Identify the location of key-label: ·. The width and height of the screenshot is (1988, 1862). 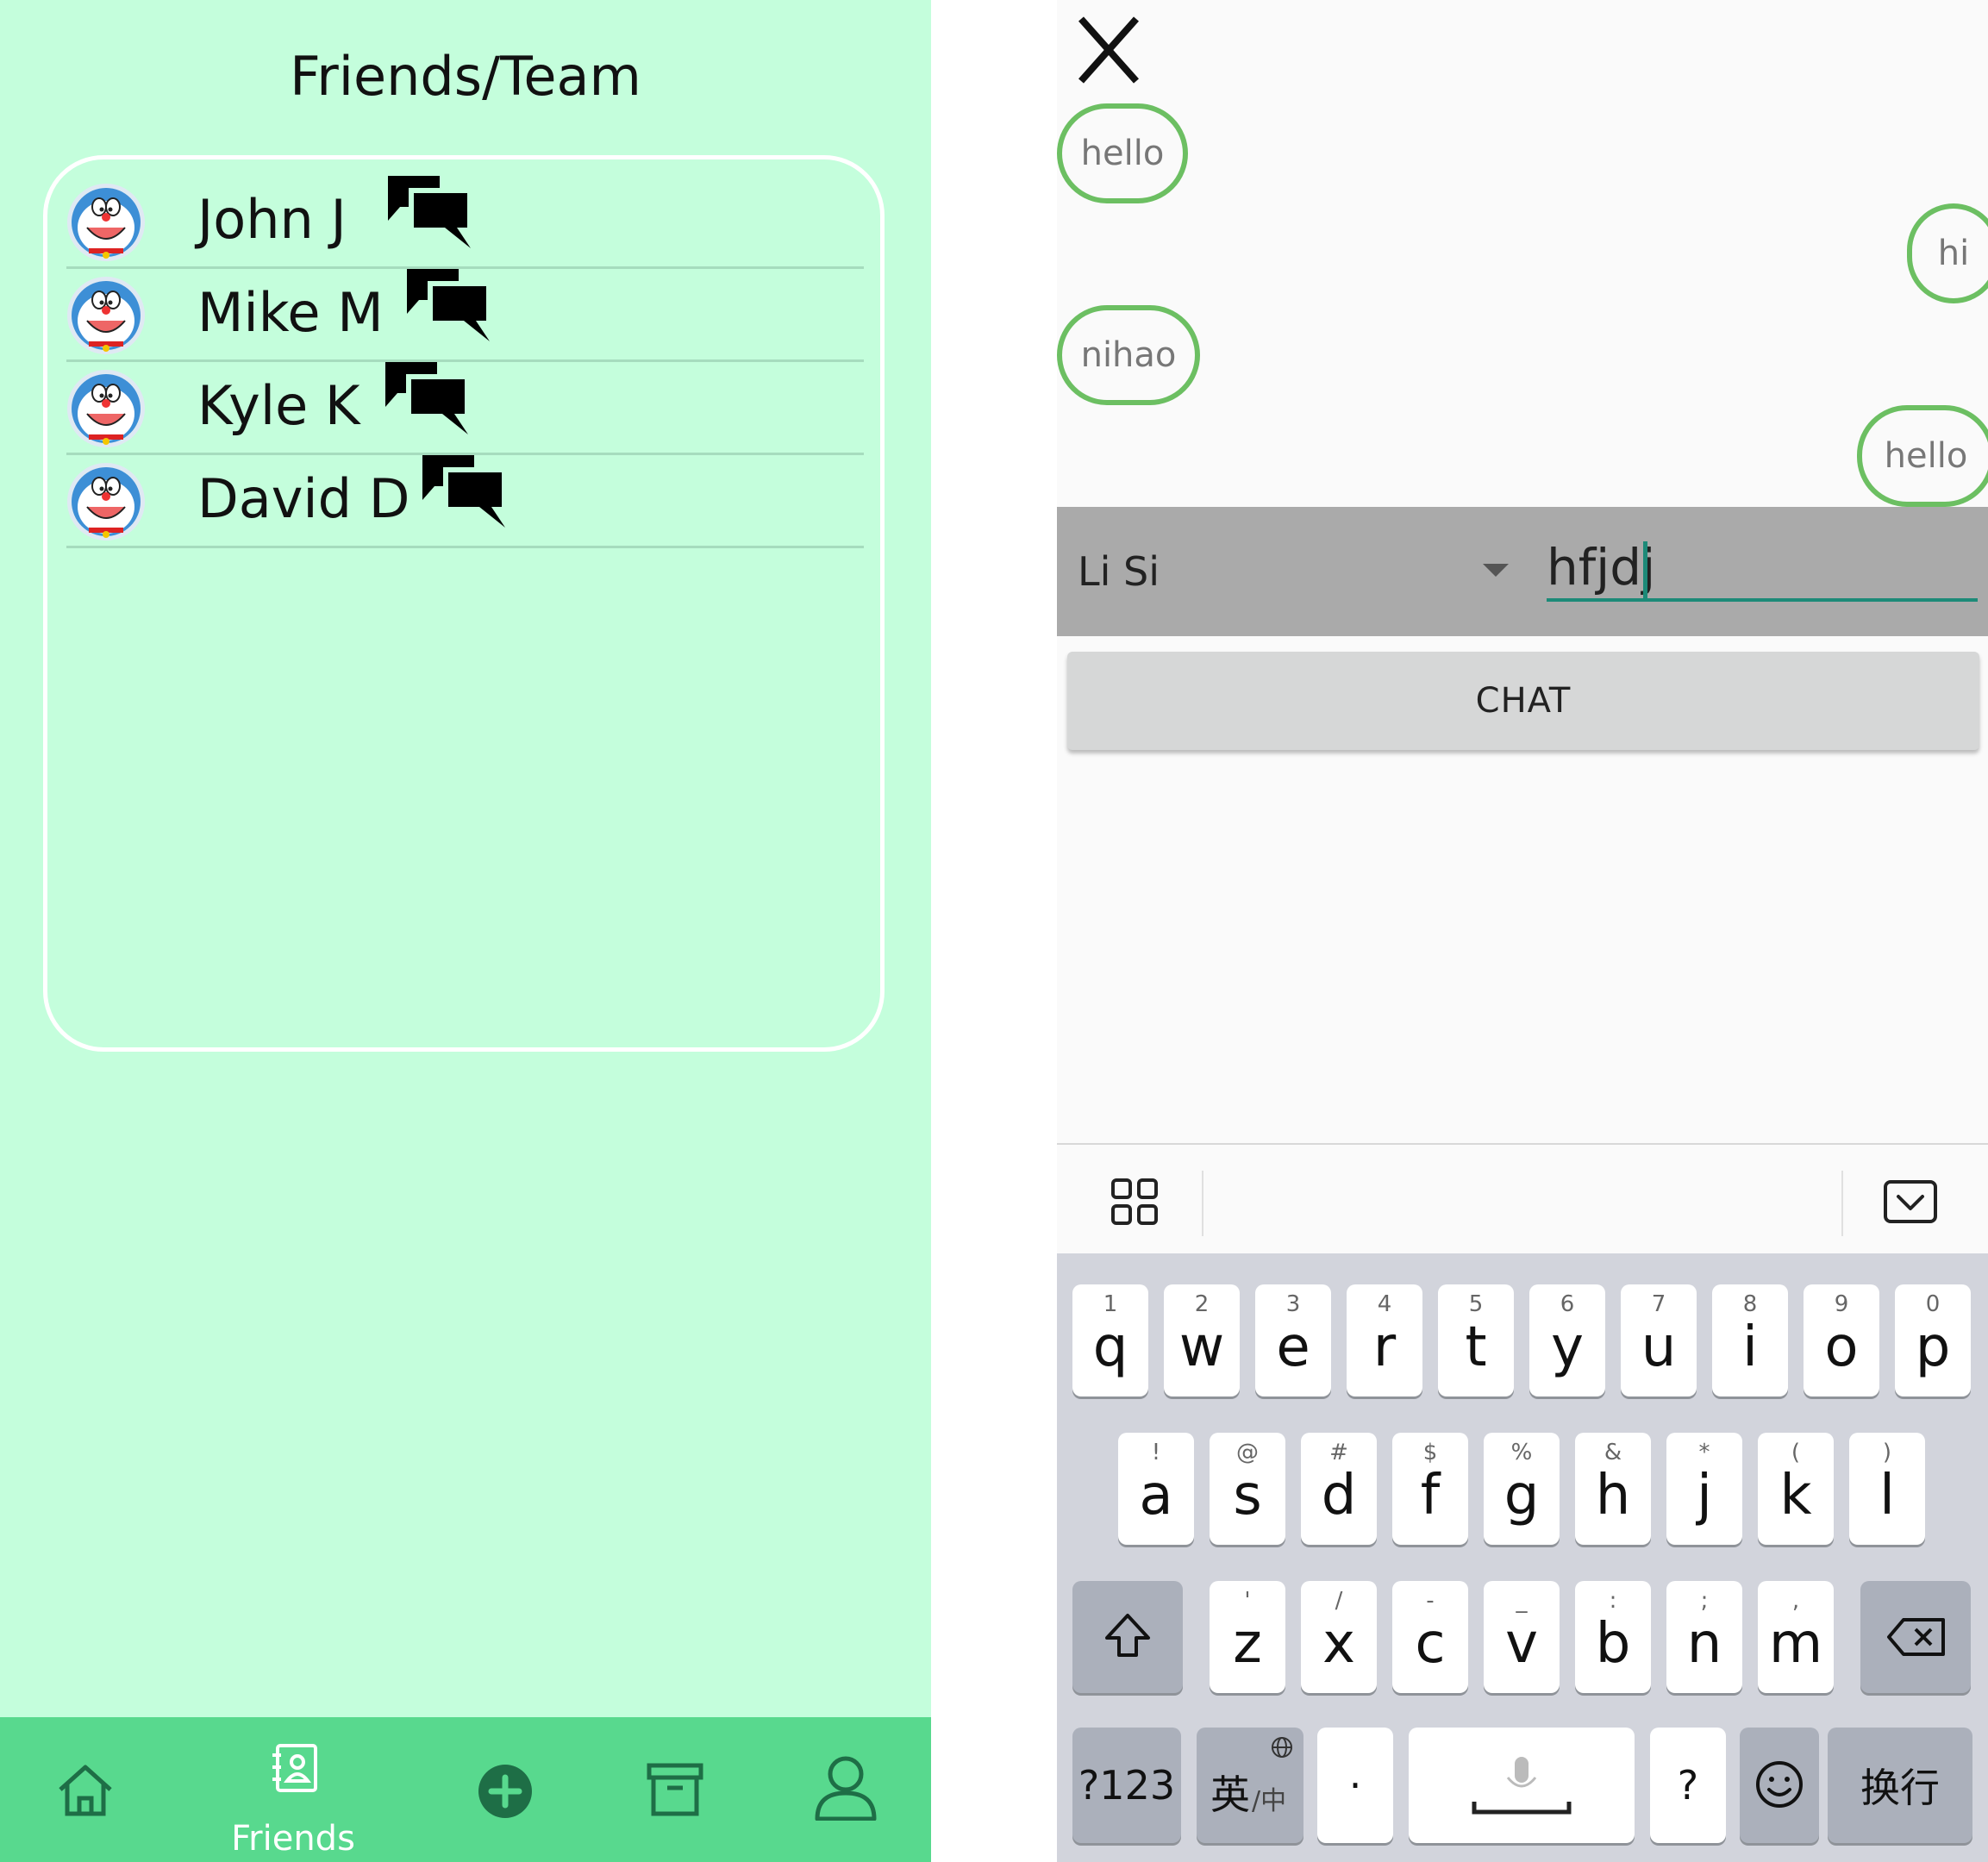
(1355, 1785).